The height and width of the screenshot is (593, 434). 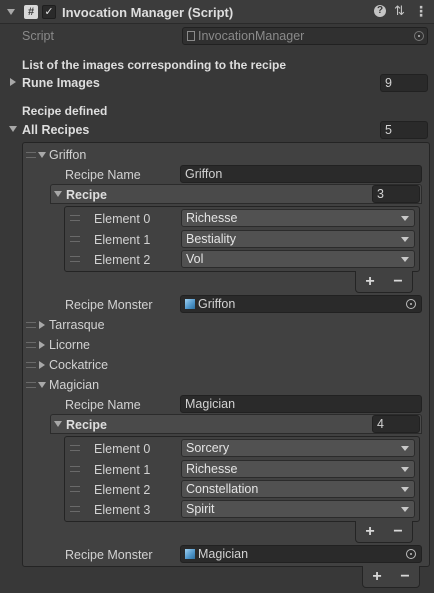 What do you see at coordinates (69, 345) in the screenshot?
I see `recipe-item-name: Licorne` at bounding box center [69, 345].